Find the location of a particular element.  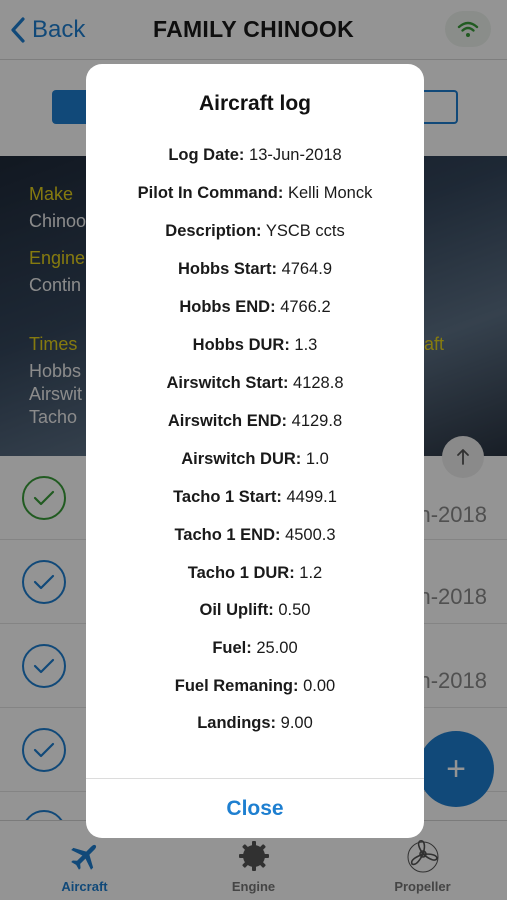

field-airswitch-start: Airswitch Start: 4128.8 is located at coordinates (255, 383).